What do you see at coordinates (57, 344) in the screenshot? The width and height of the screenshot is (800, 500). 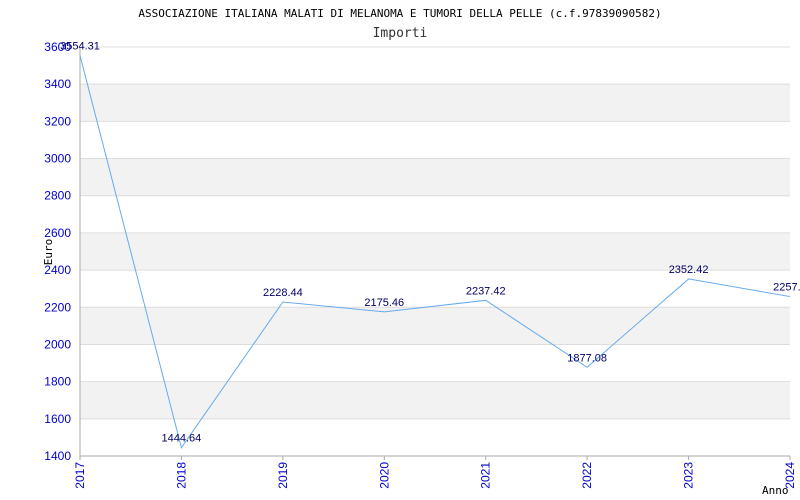 I see `y-tick-label: 2000` at bounding box center [57, 344].